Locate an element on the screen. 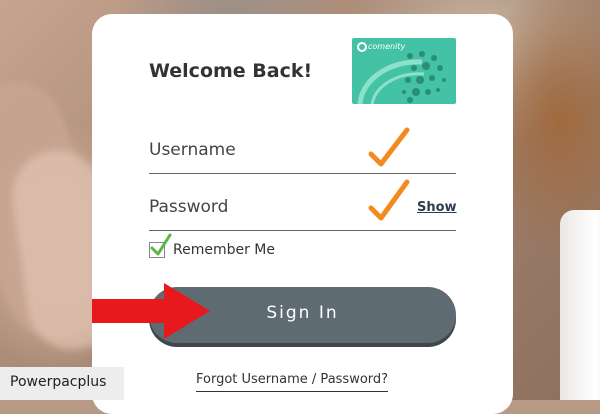 The width and height of the screenshot is (600, 414). forgot-credentials-link: Forgot Username / Password? is located at coordinates (292, 382).